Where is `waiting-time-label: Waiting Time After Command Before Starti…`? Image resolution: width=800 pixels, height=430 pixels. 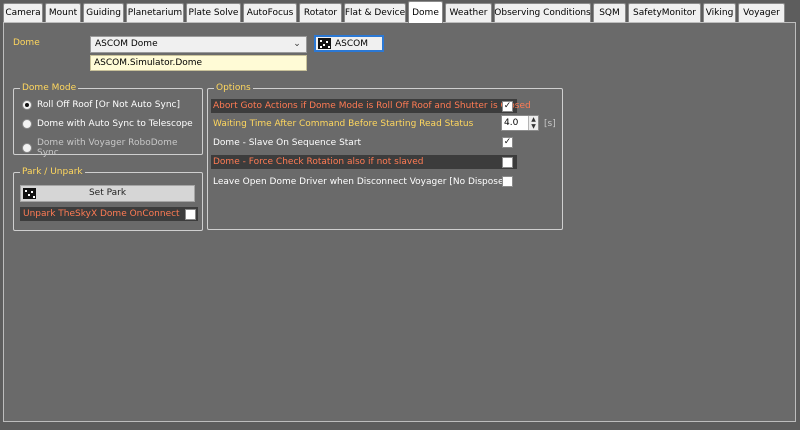
waiting-time-label: Waiting Time After Command Before Starti… is located at coordinates (343, 124).